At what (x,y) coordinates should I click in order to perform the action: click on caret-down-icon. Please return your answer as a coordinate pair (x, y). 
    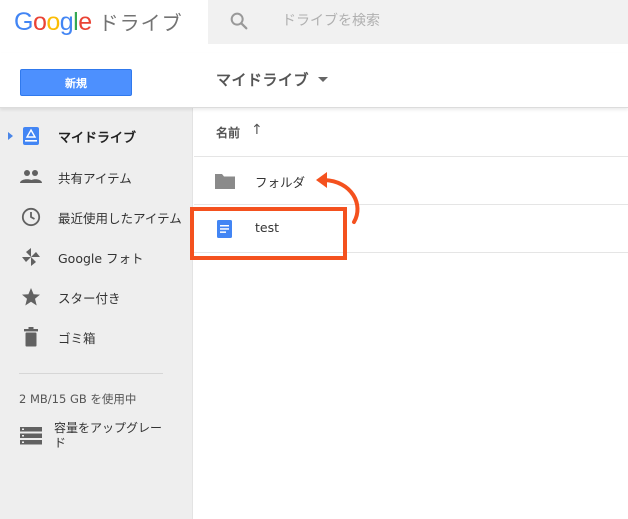
    Looking at the image, I should click on (323, 79).